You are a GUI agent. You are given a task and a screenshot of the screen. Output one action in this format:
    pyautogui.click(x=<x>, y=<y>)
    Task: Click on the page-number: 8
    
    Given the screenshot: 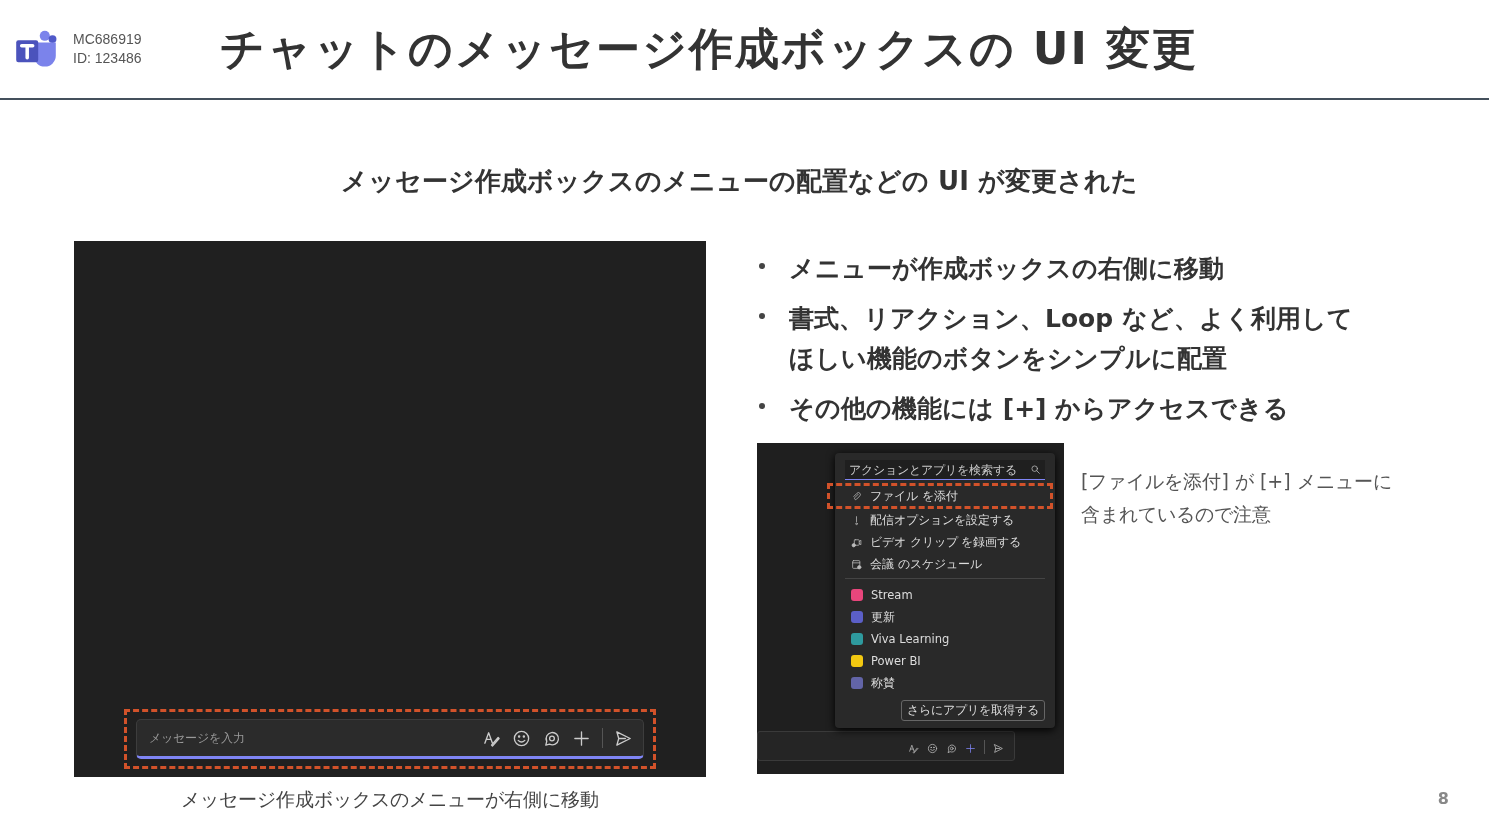 What is the action you would take?
    pyautogui.click(x=1443, y=798)
    